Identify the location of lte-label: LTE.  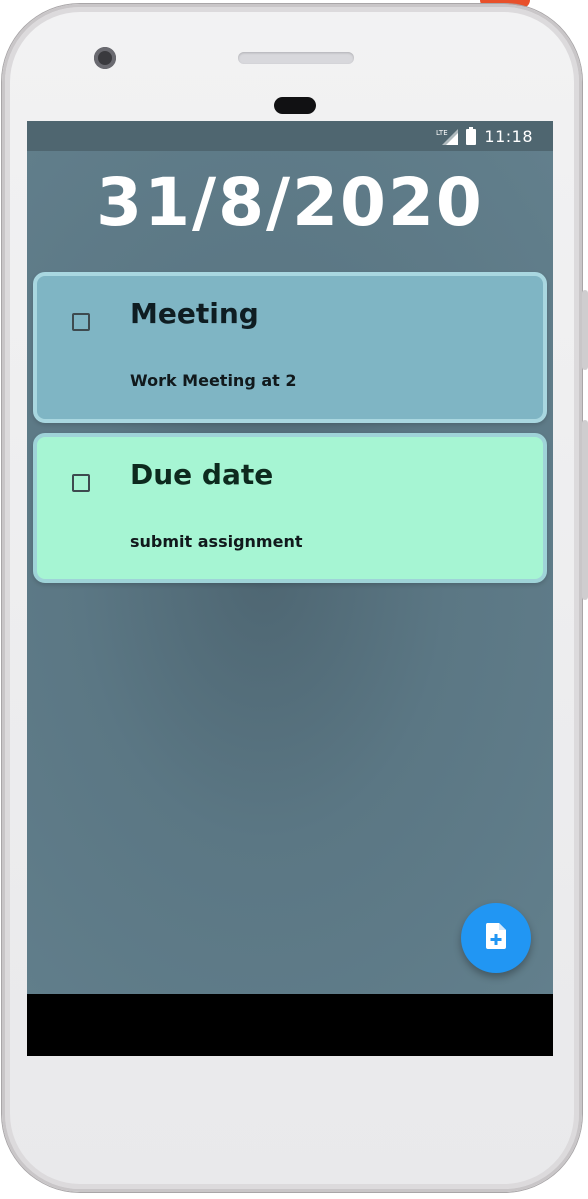
(442, 133).